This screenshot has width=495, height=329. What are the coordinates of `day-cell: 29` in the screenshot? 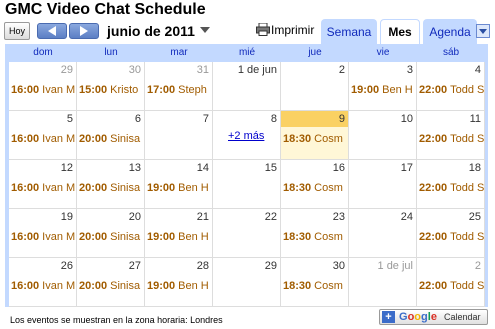 It's located at (247, 282).